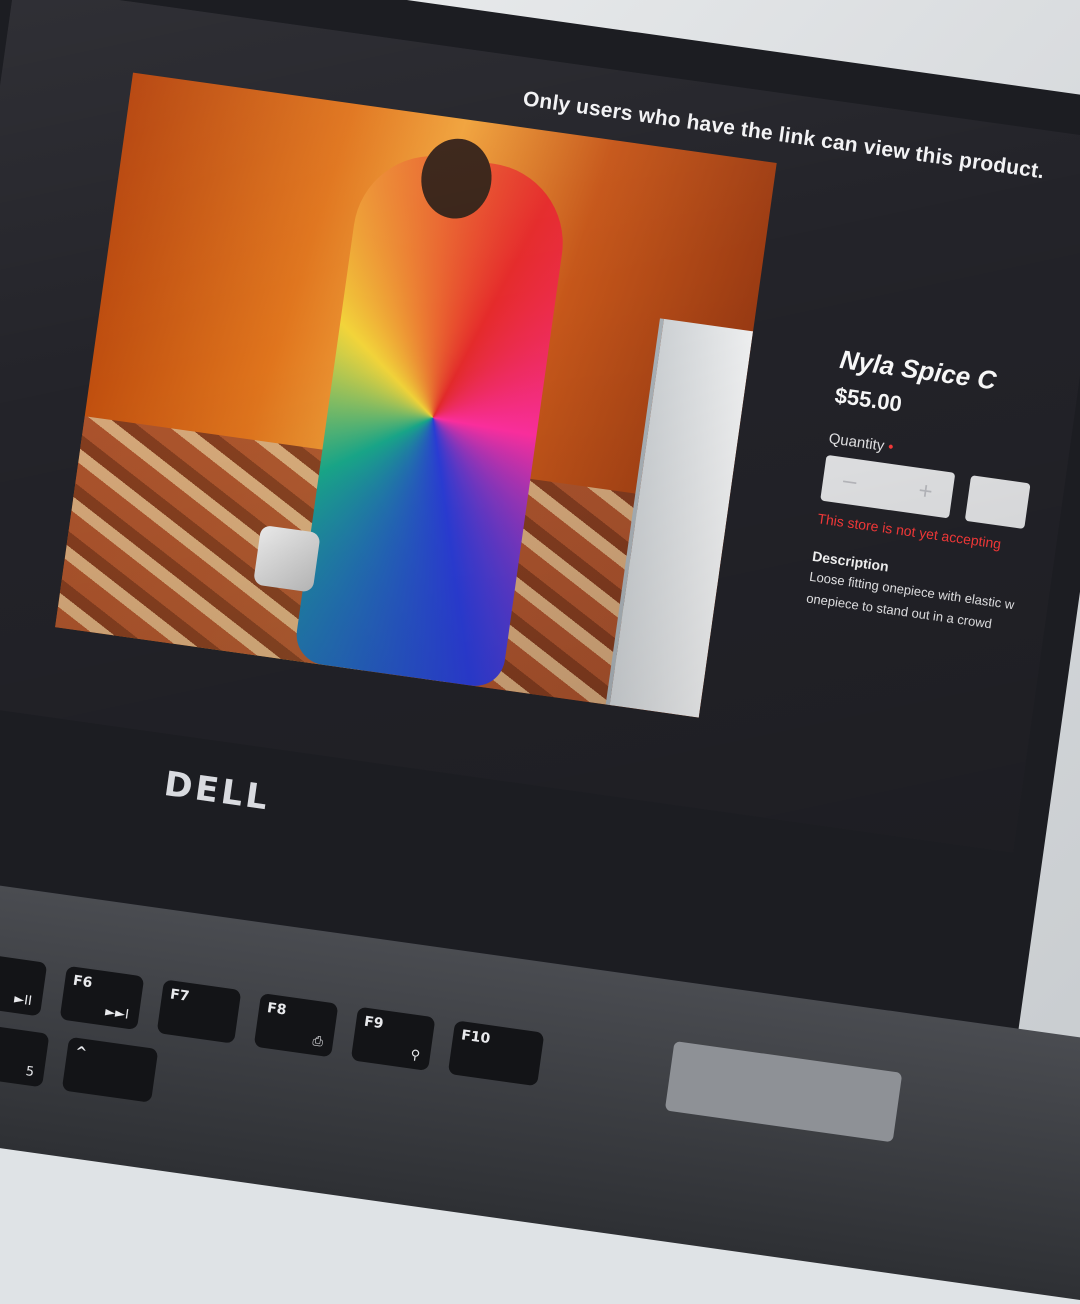 The width and height of the screenshot is (1080, 1304). I want to click on key-label: F8, so click(277, 1009).